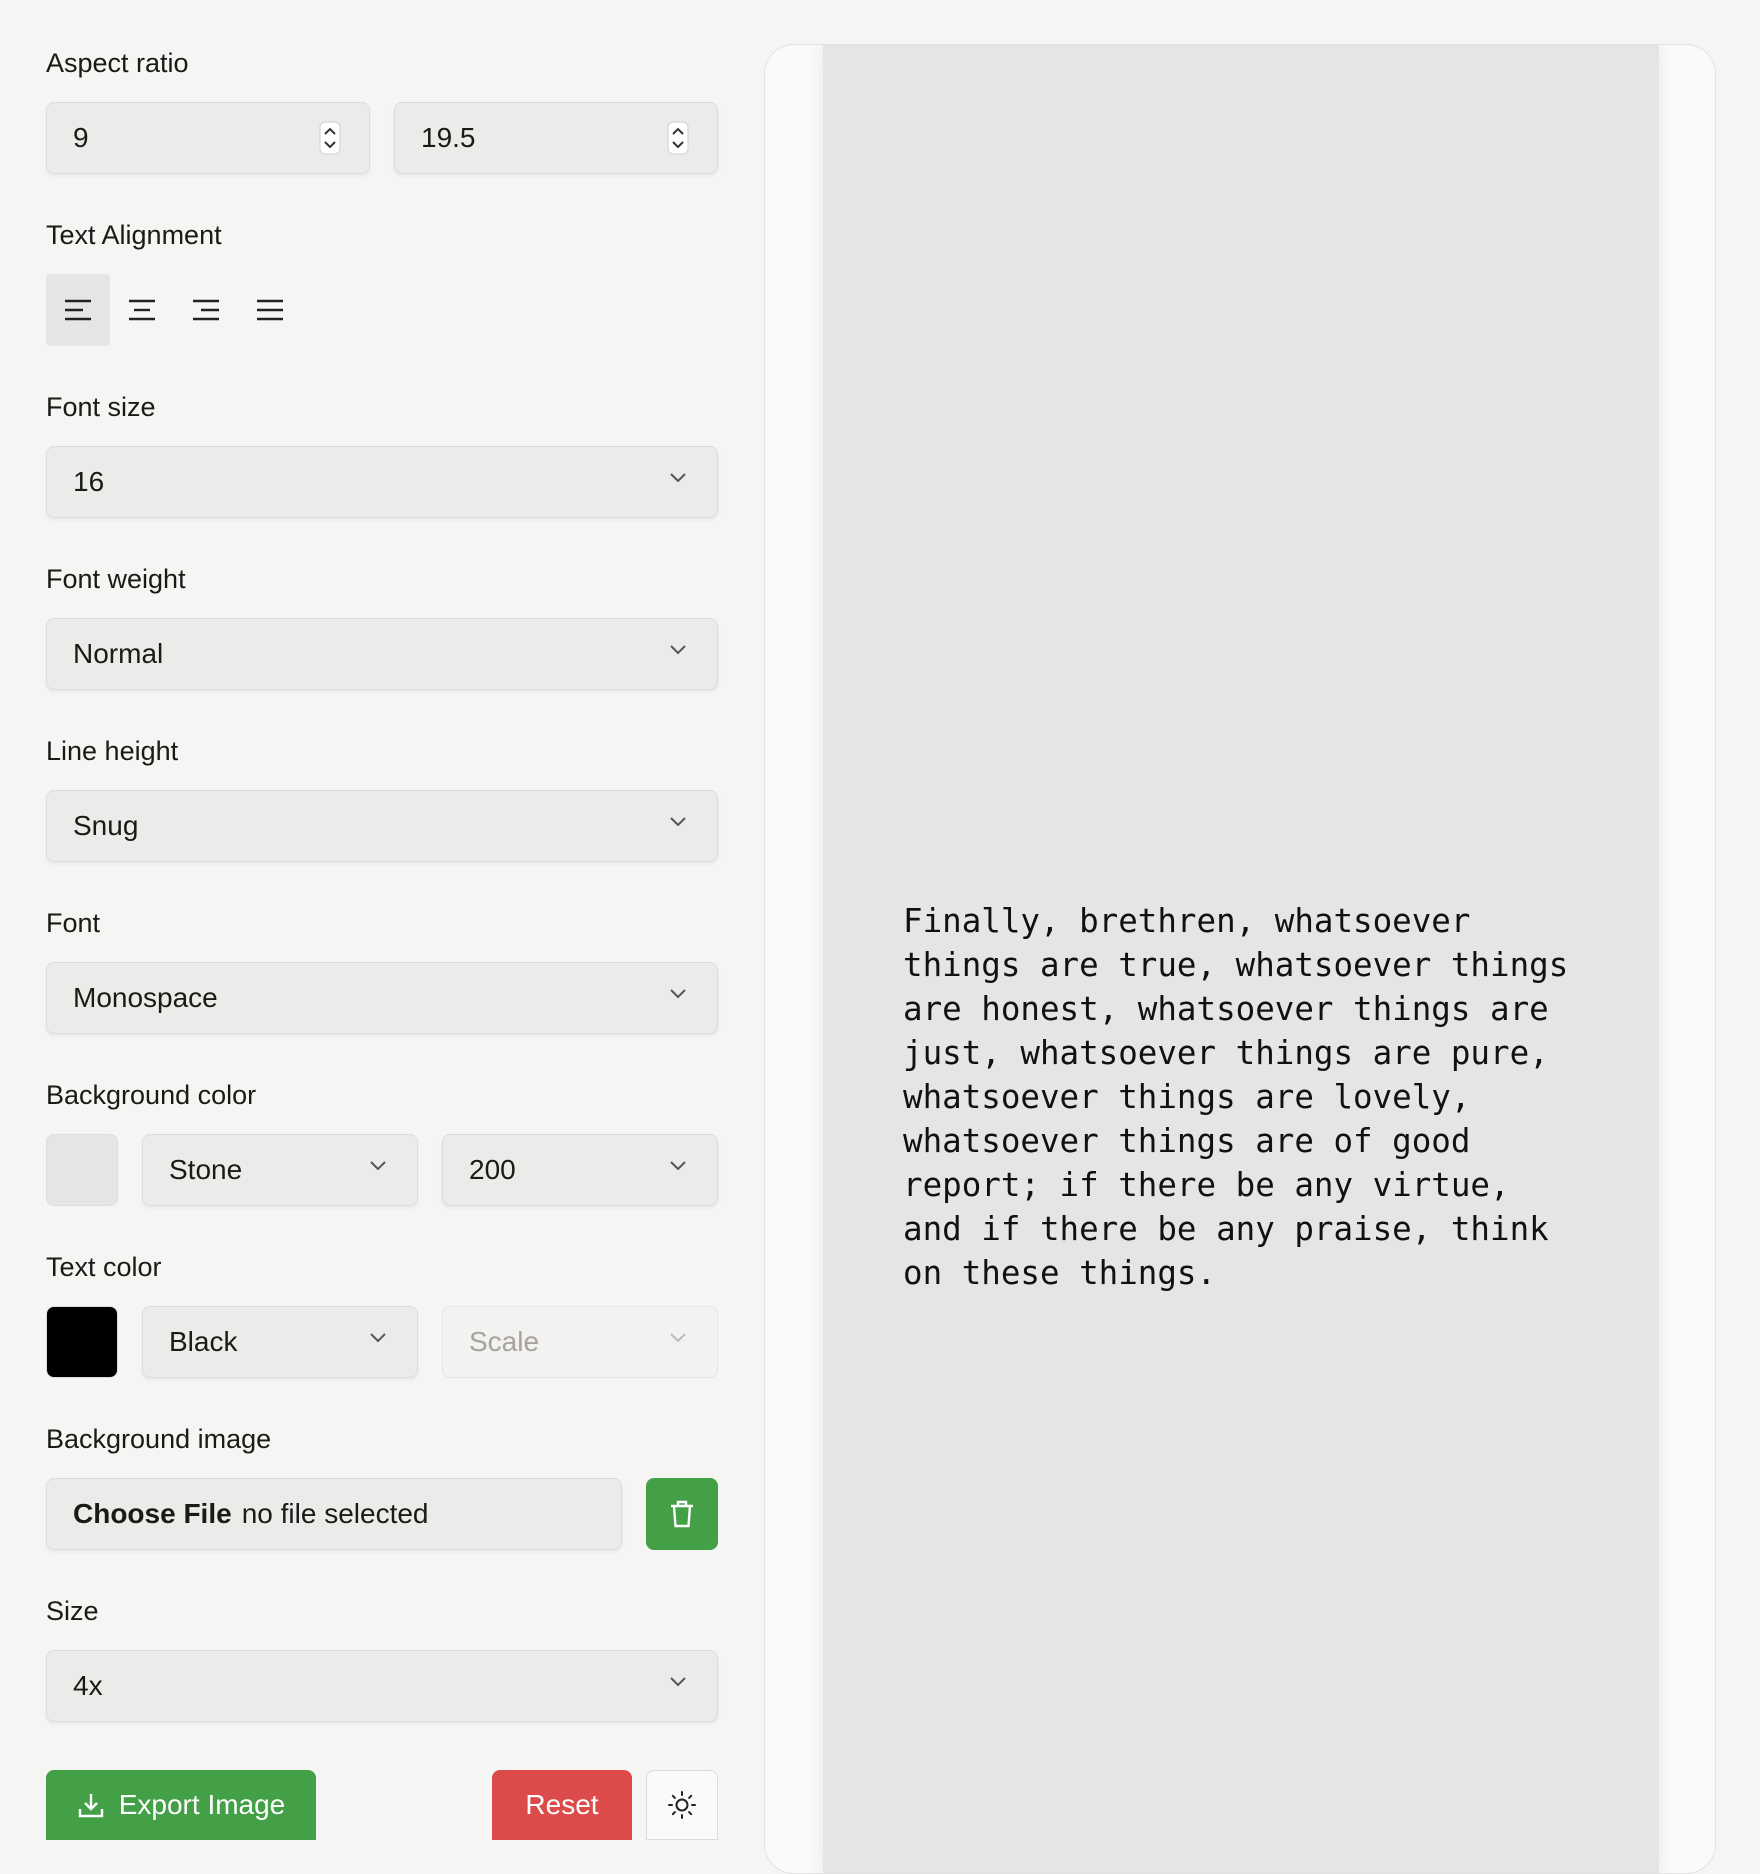  I want to click on background-color-family-select: Stone, so click(280, 1170).